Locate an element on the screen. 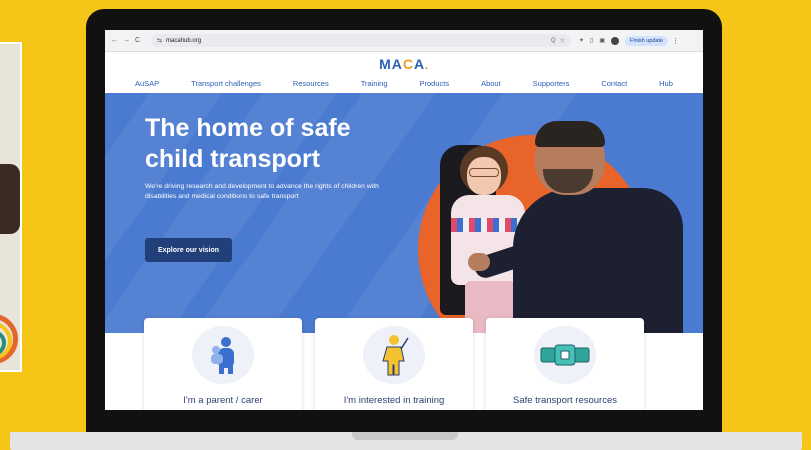  nav-contact: Contact is located at coordinates (614, 83).